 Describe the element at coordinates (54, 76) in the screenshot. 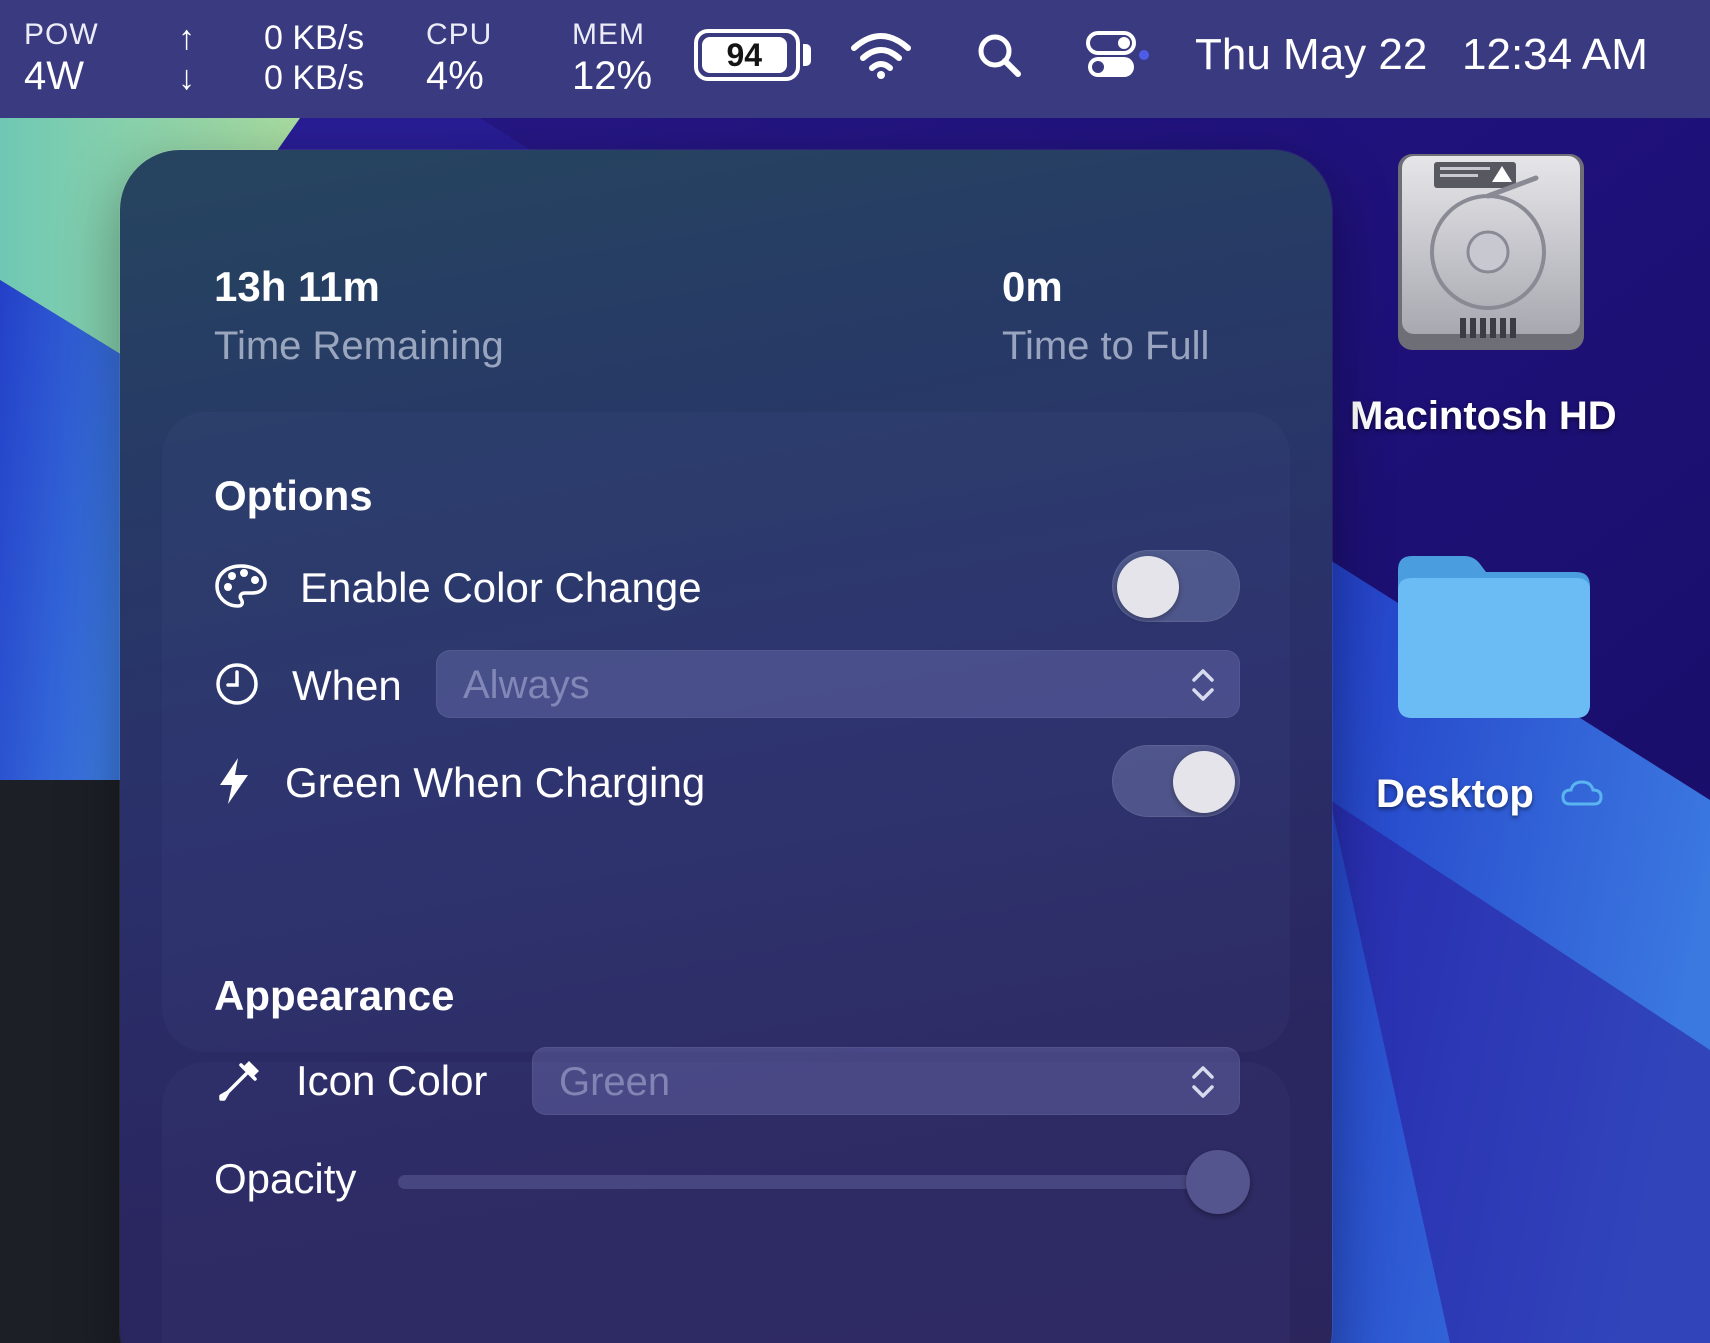

I see `power-value: 4W` at that location.